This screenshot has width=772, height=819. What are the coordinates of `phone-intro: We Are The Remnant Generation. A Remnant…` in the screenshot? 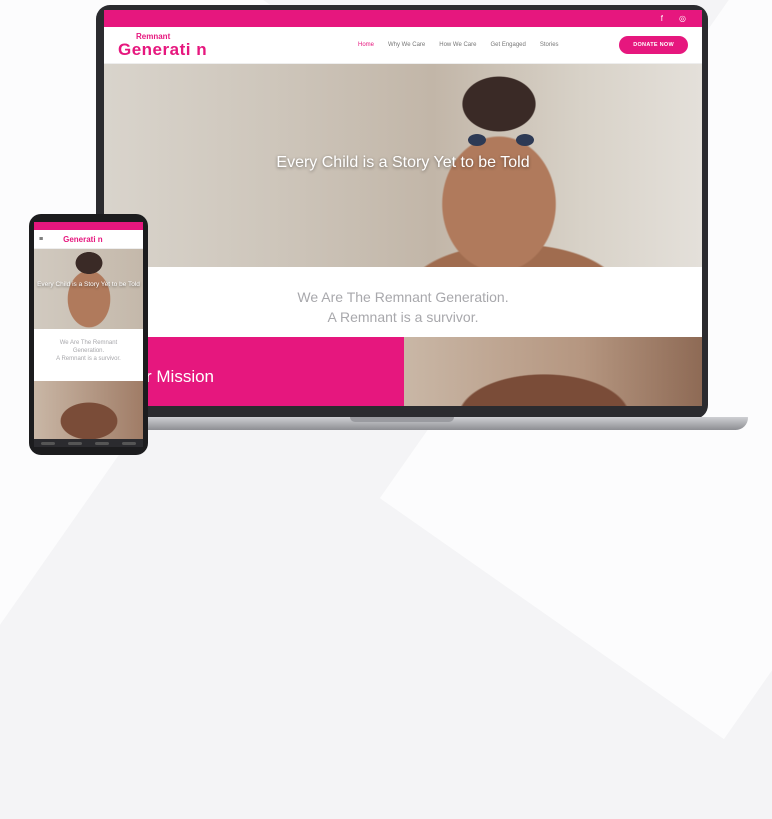 It's located at (88, 355).